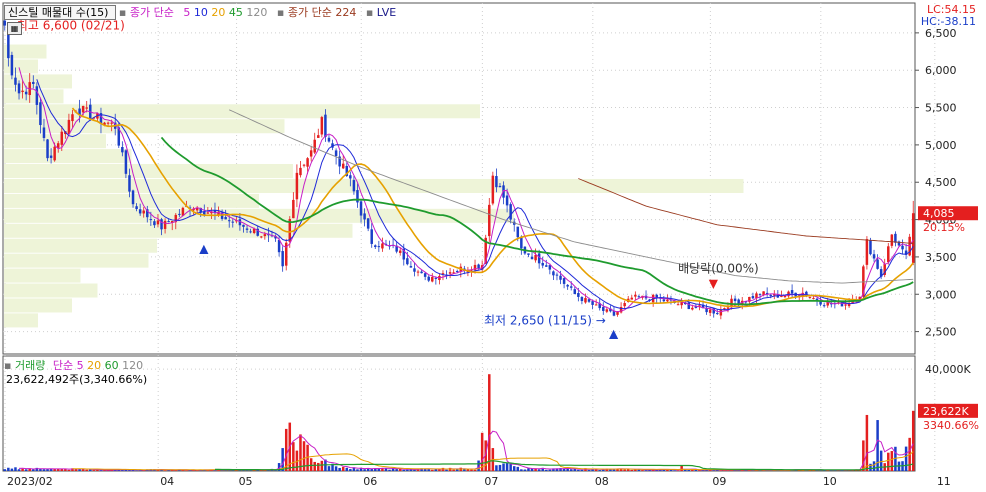 This screenshot has width=986, height=492. Describe the element at coordinates (491, 481) in the screenshot. I see `x-tick-label: 07` at that location.